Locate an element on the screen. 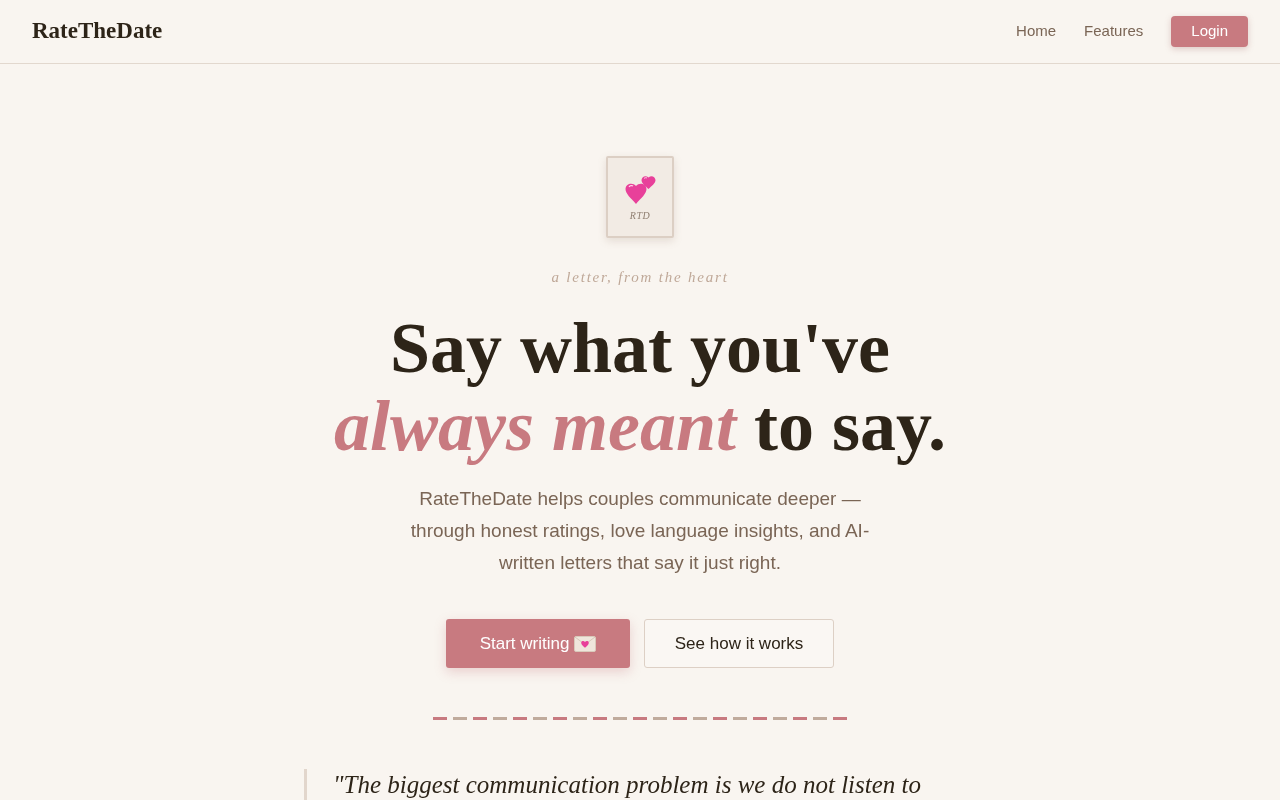 This screenshot has width=1280, height=800. tagline: a letter, from the heart is located at coordinates (640, 277).